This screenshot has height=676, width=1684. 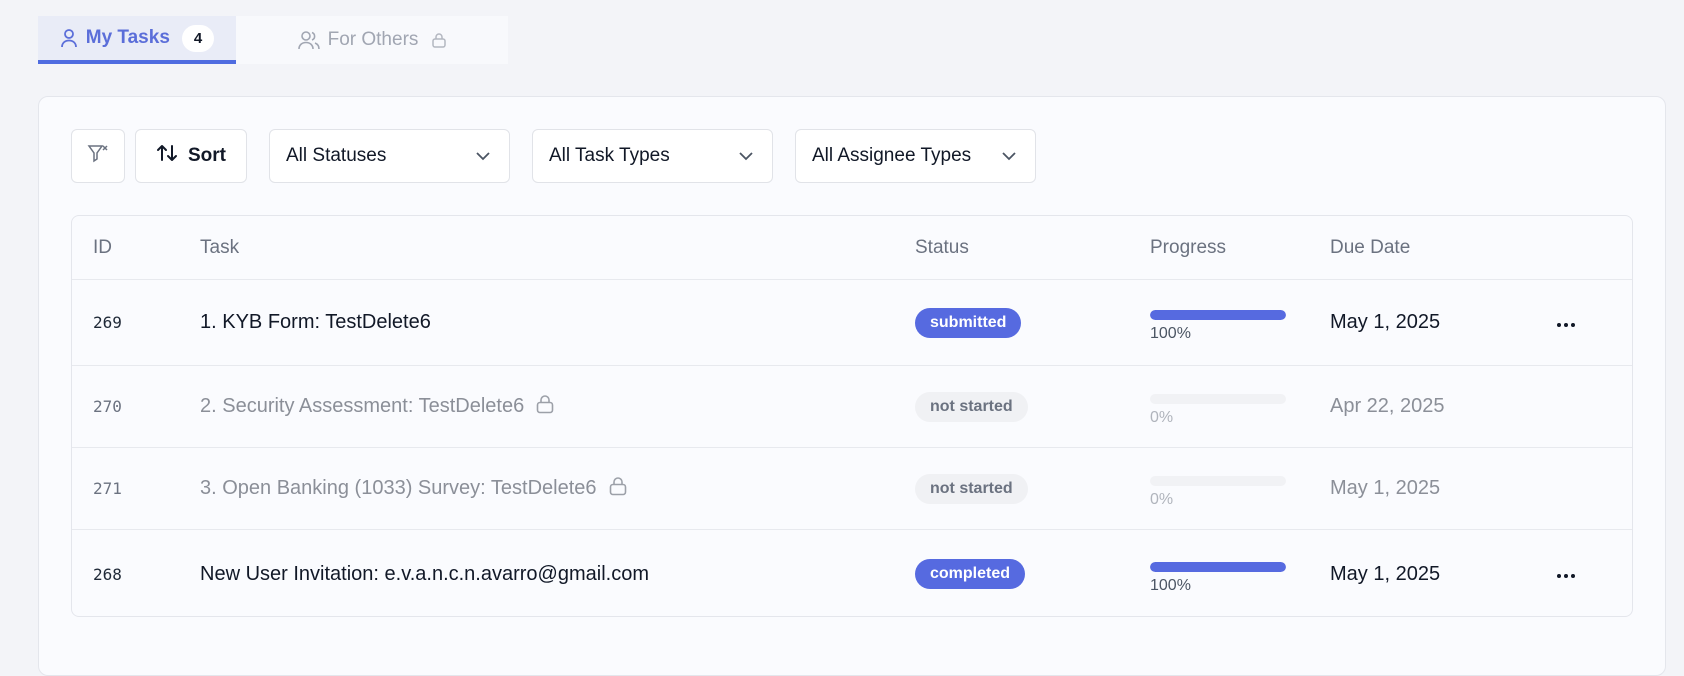 I want to click on tab-for-others-label: For Others, so click(x=373, y=39).